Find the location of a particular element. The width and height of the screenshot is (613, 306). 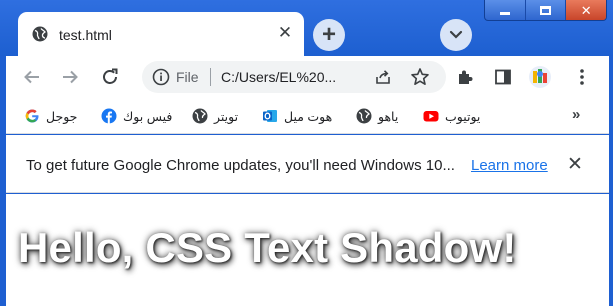

bookmark-label: ياهو is located at coordinates (388, 116).